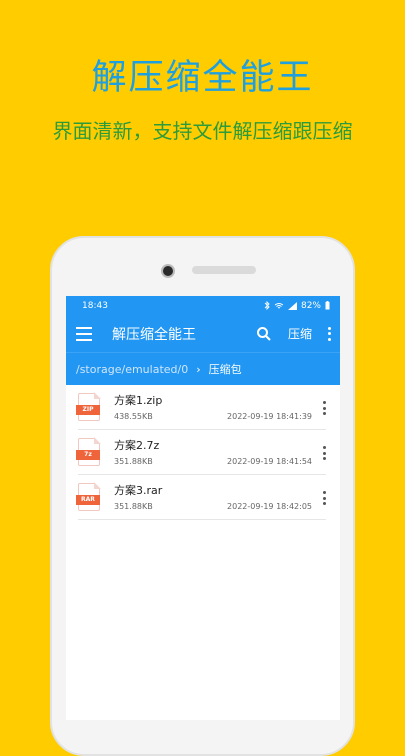 This screenshot has height=756, width=405. I want to click on hamburger-menu-icon, so click(84, 333).